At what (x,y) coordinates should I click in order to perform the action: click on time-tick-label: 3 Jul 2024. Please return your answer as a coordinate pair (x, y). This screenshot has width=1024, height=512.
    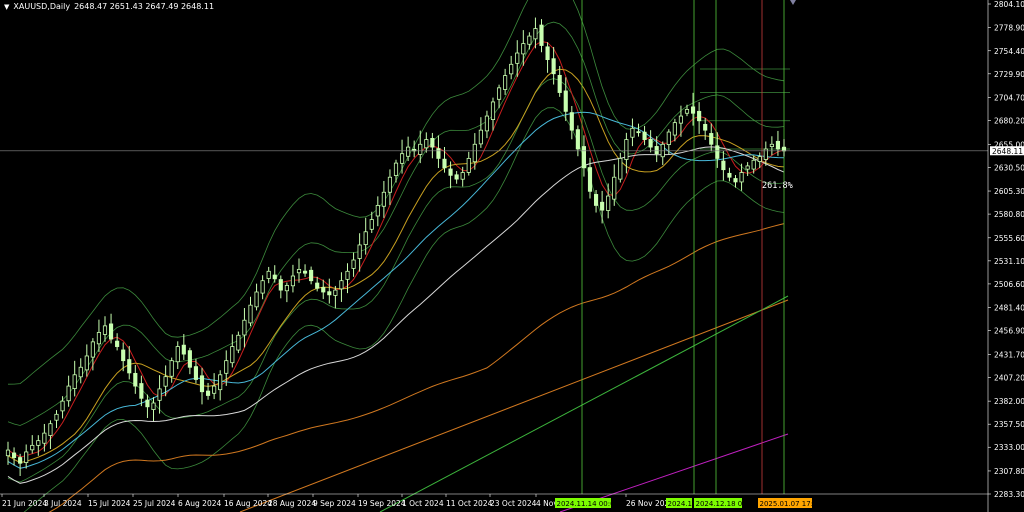
    Looking at the image, I should click on (63, 503).